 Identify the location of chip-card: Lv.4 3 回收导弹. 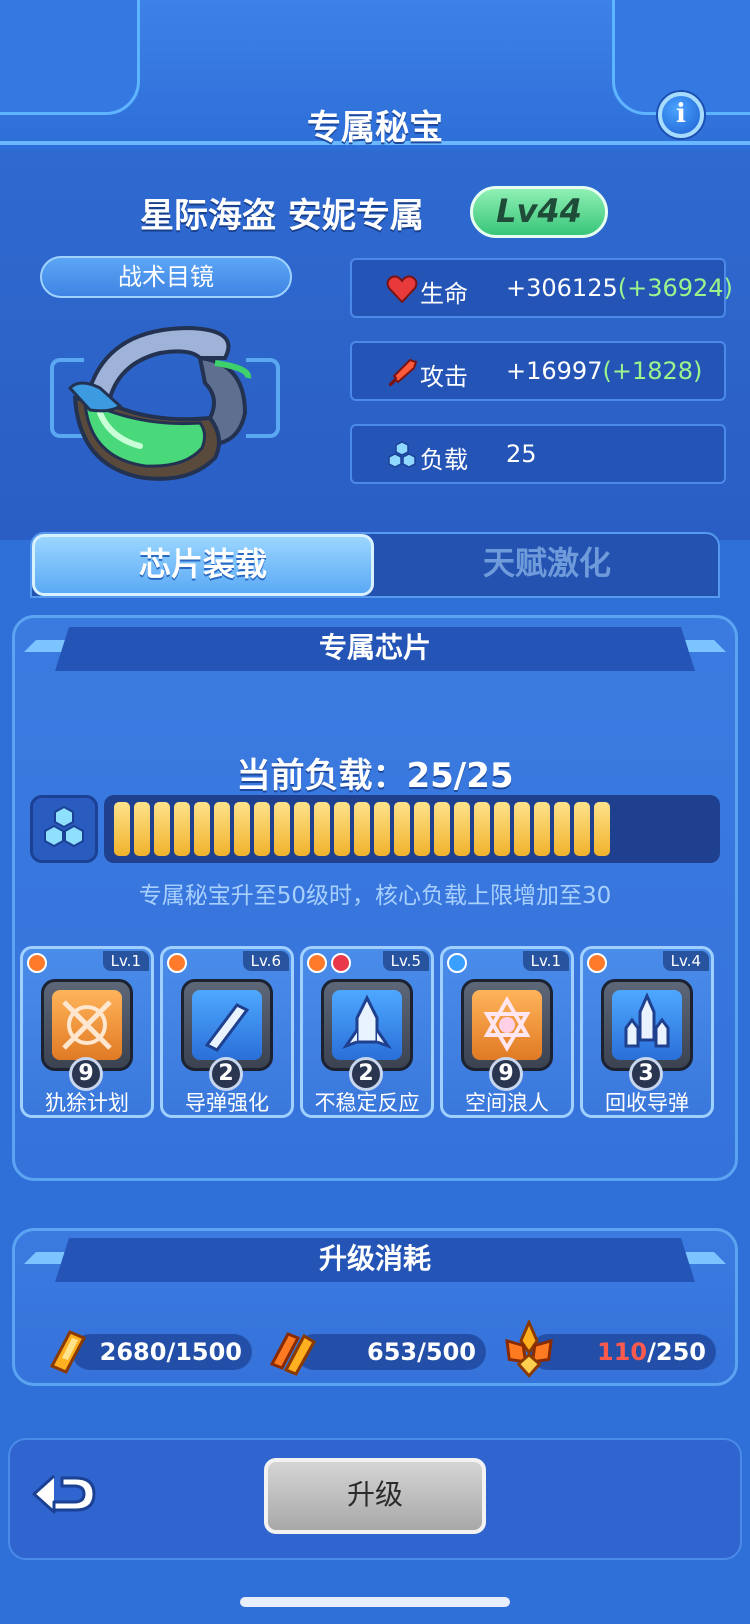
(647, 1032).